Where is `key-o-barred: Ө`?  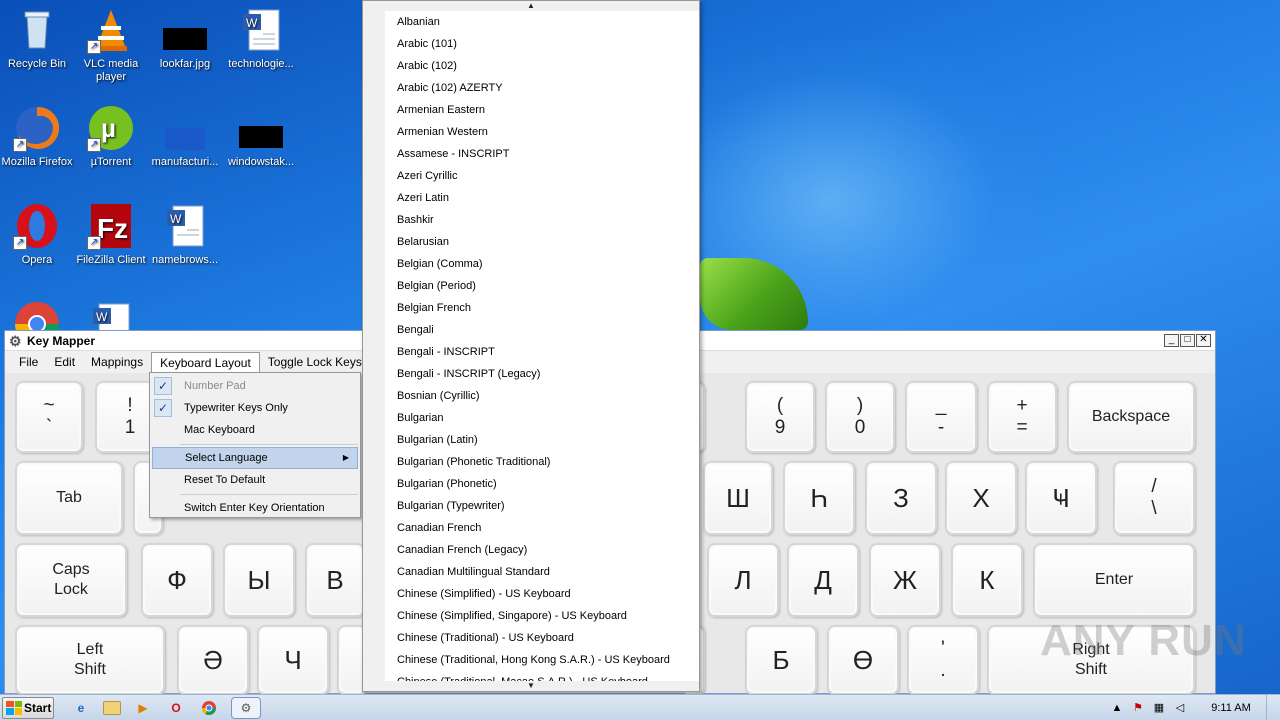 key-o-barred: Ө is located at coordinates (863, 660).